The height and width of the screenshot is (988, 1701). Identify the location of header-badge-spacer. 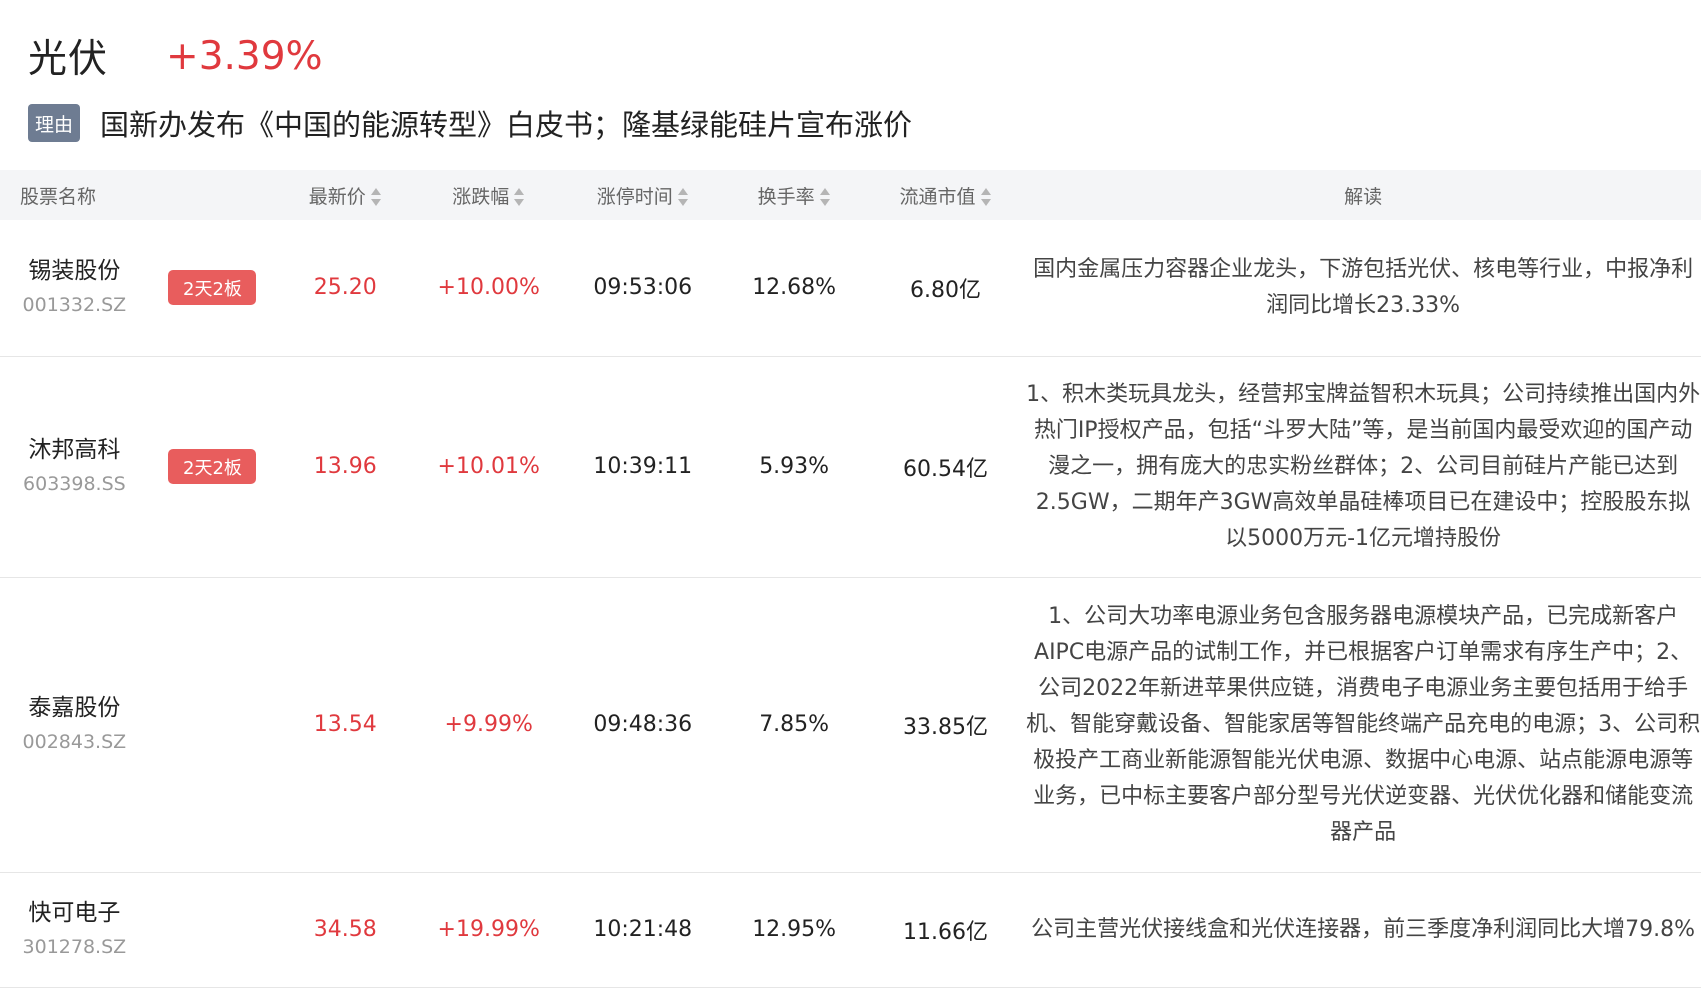
(212, 195).